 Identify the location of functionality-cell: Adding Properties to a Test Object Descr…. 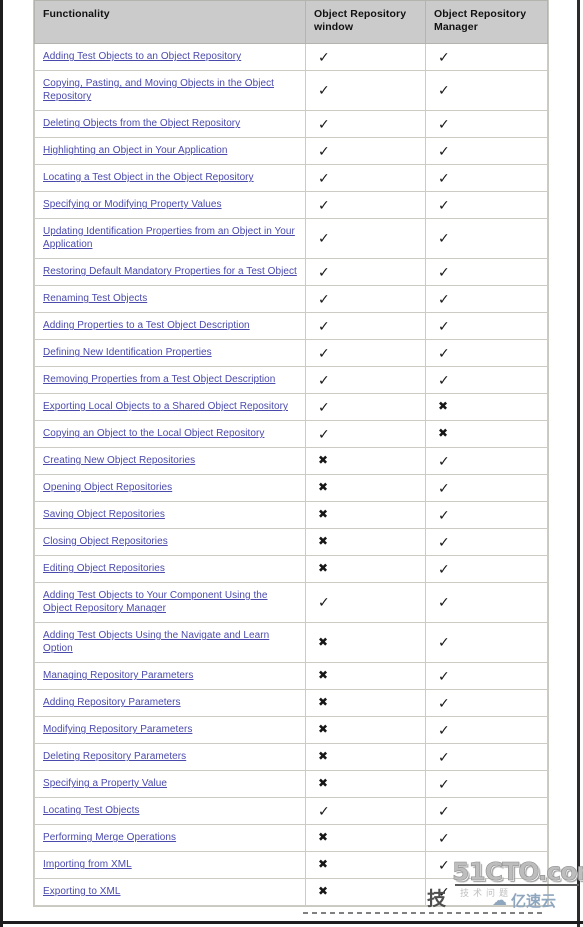
(170, 325).